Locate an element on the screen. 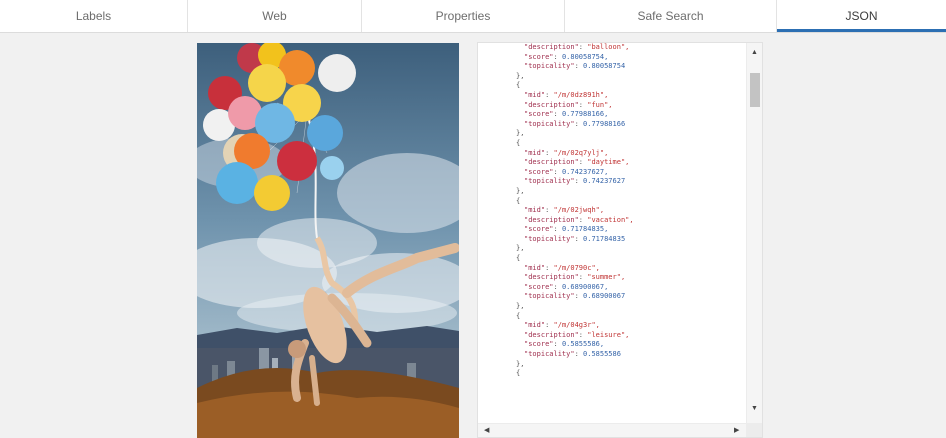 Image resolution: width=946 pixels, height=438 pixels. vertical-scroll-thumb is located at coordinates (755, 90).